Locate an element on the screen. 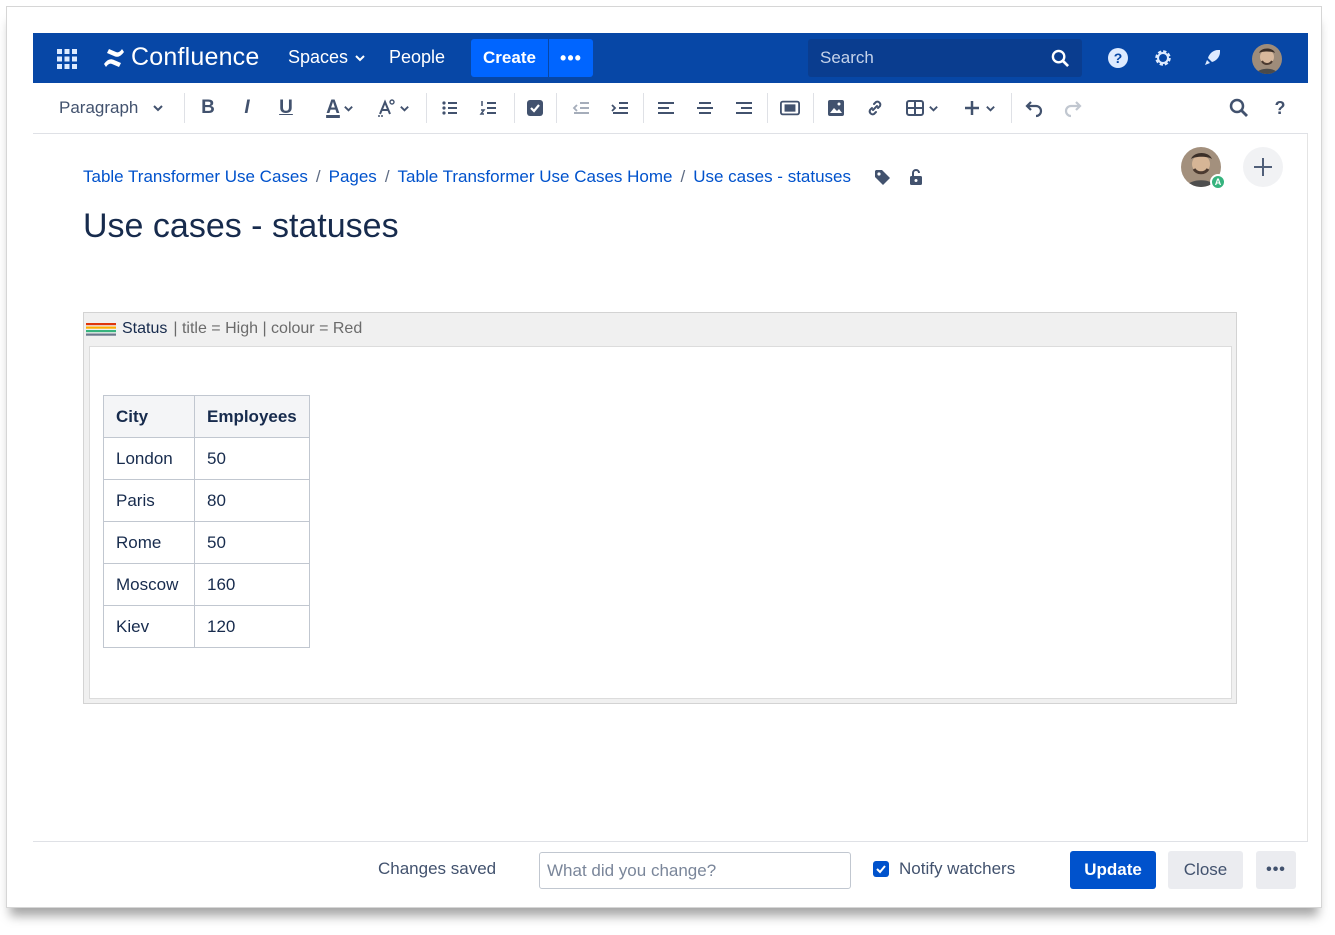  app-switcher-icon is located at coordinates (67, 59).